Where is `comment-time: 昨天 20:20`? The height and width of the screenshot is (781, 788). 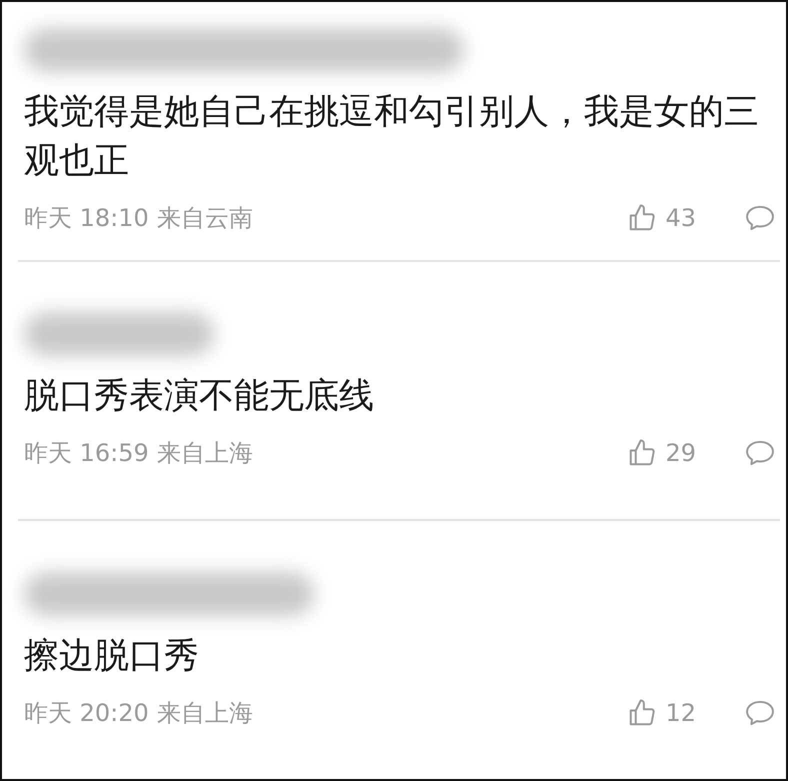 comment-time: 昨天 20:20 is located at coordinates (86, 713).